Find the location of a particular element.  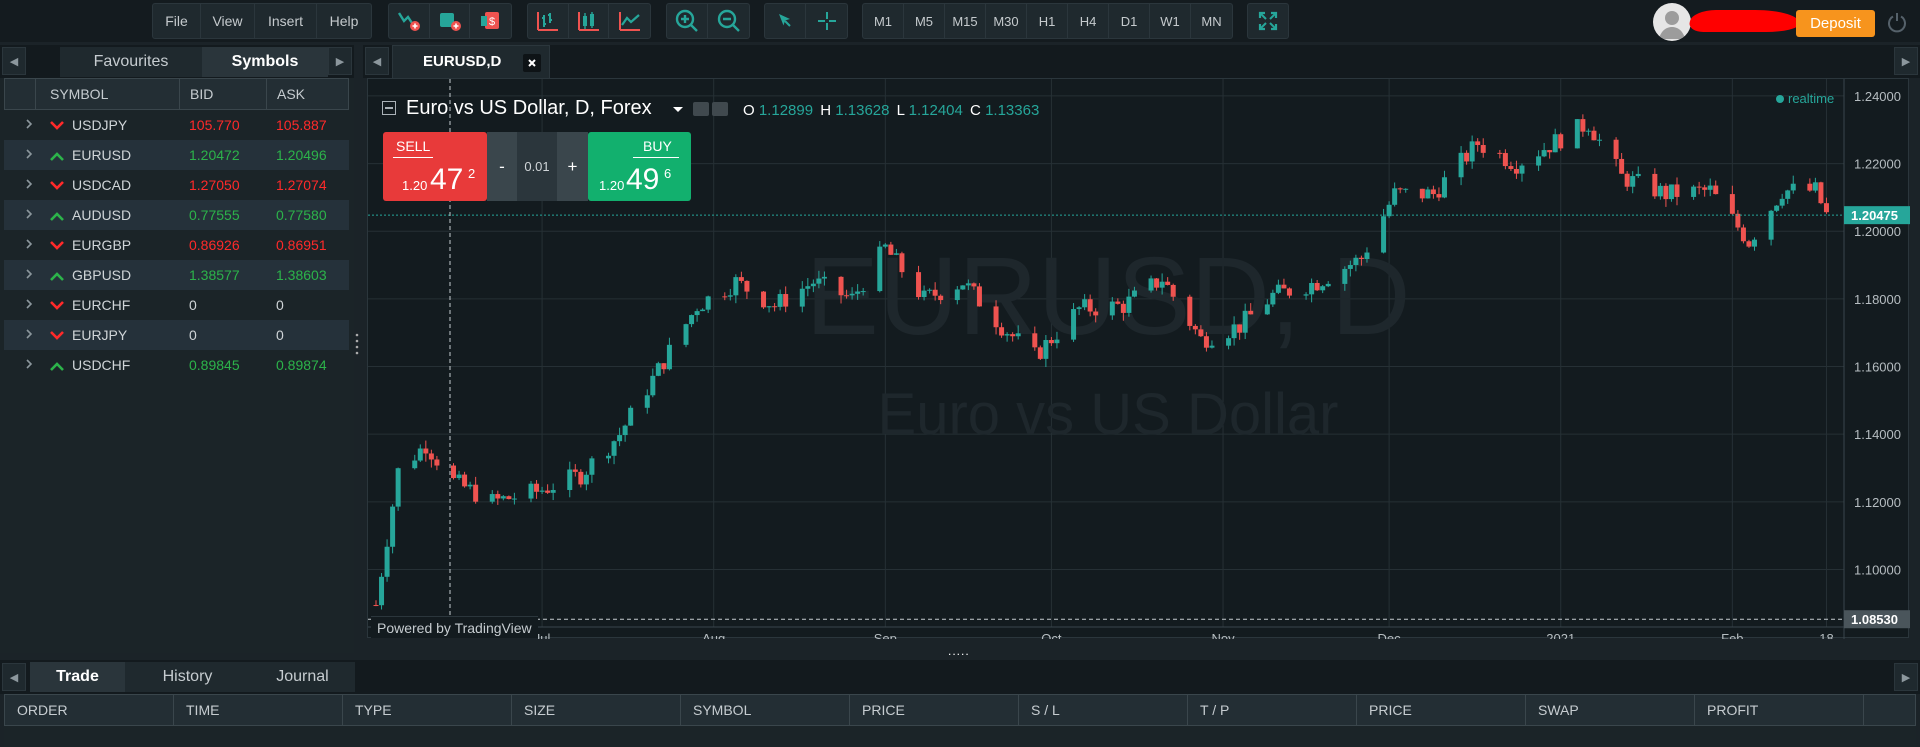

menu-help: Help is located at coordinates (344, 21).